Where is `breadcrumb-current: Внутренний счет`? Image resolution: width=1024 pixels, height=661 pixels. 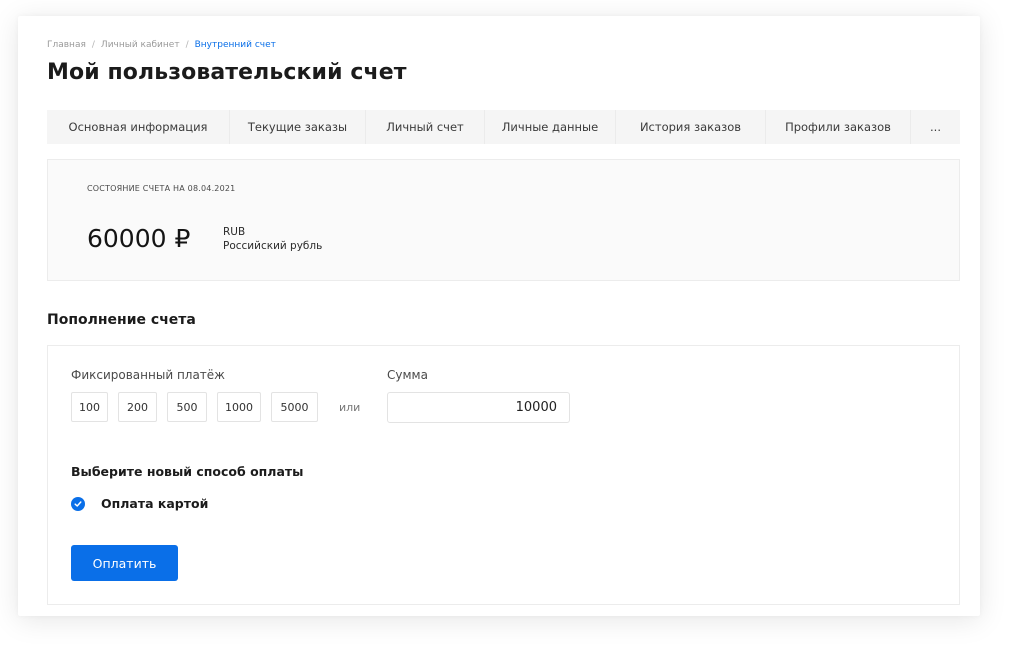 breadcrumb-current: Внутренний счет is located at coordinates (235, 45).